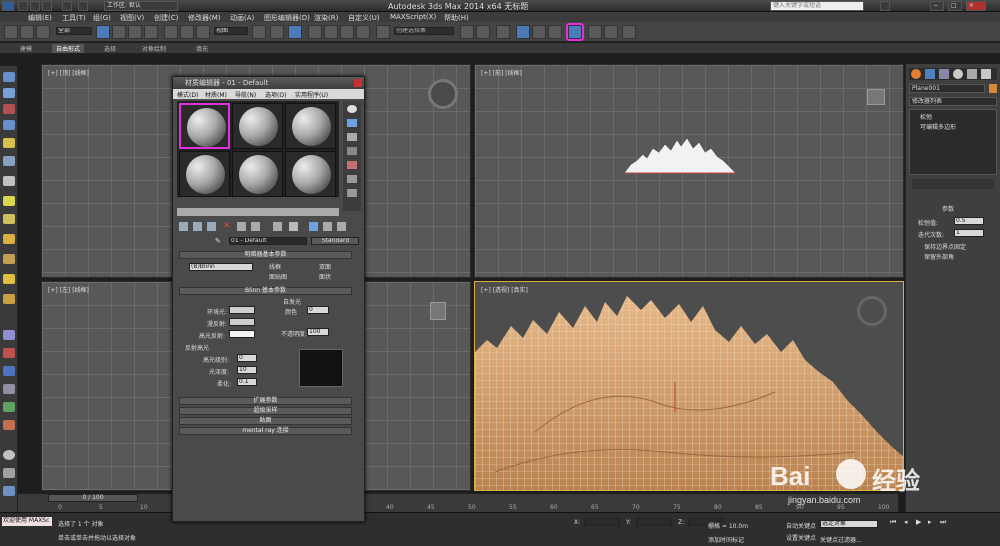 This screenshot has height=546, width=1000. What do you see at coordinates (939, 256) in the screenshot?
I see `save-outer-checkbox: 保留外部角` at bounding box center [939, 256].